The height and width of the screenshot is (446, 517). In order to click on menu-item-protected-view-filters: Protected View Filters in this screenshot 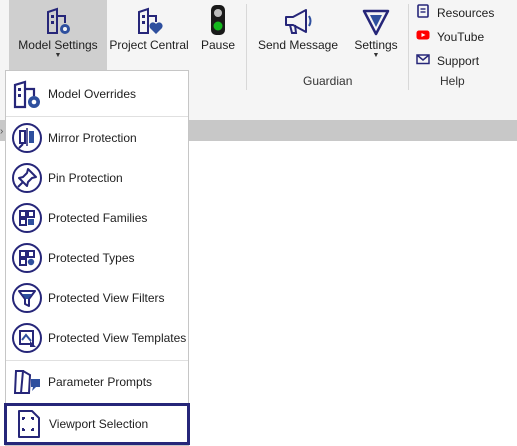, I will do `click(97, 298)`.